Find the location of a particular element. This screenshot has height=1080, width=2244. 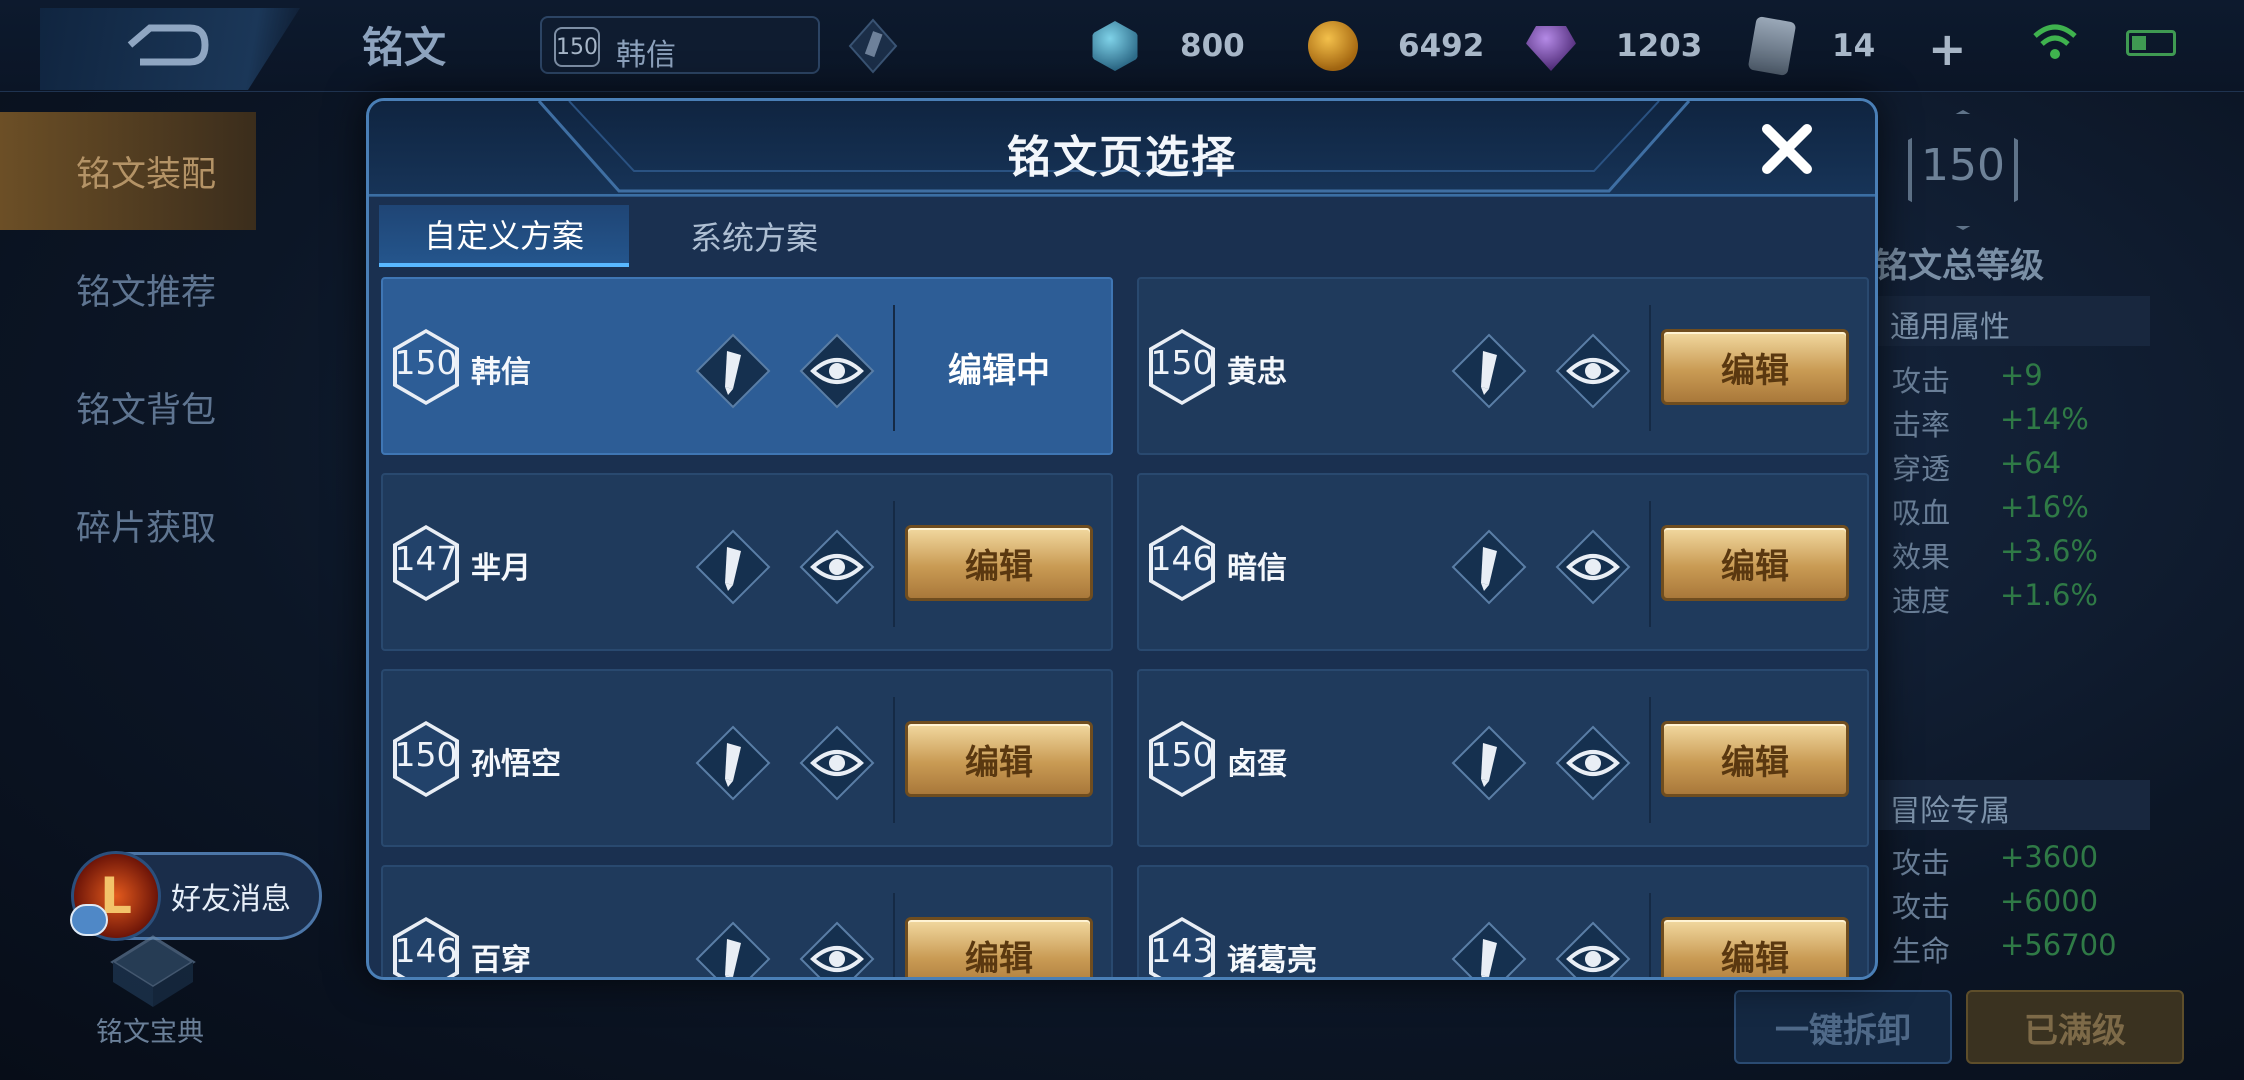

rune-page-card: 143 诸葛亮 编辑 is located at coordinates (1503, 922).